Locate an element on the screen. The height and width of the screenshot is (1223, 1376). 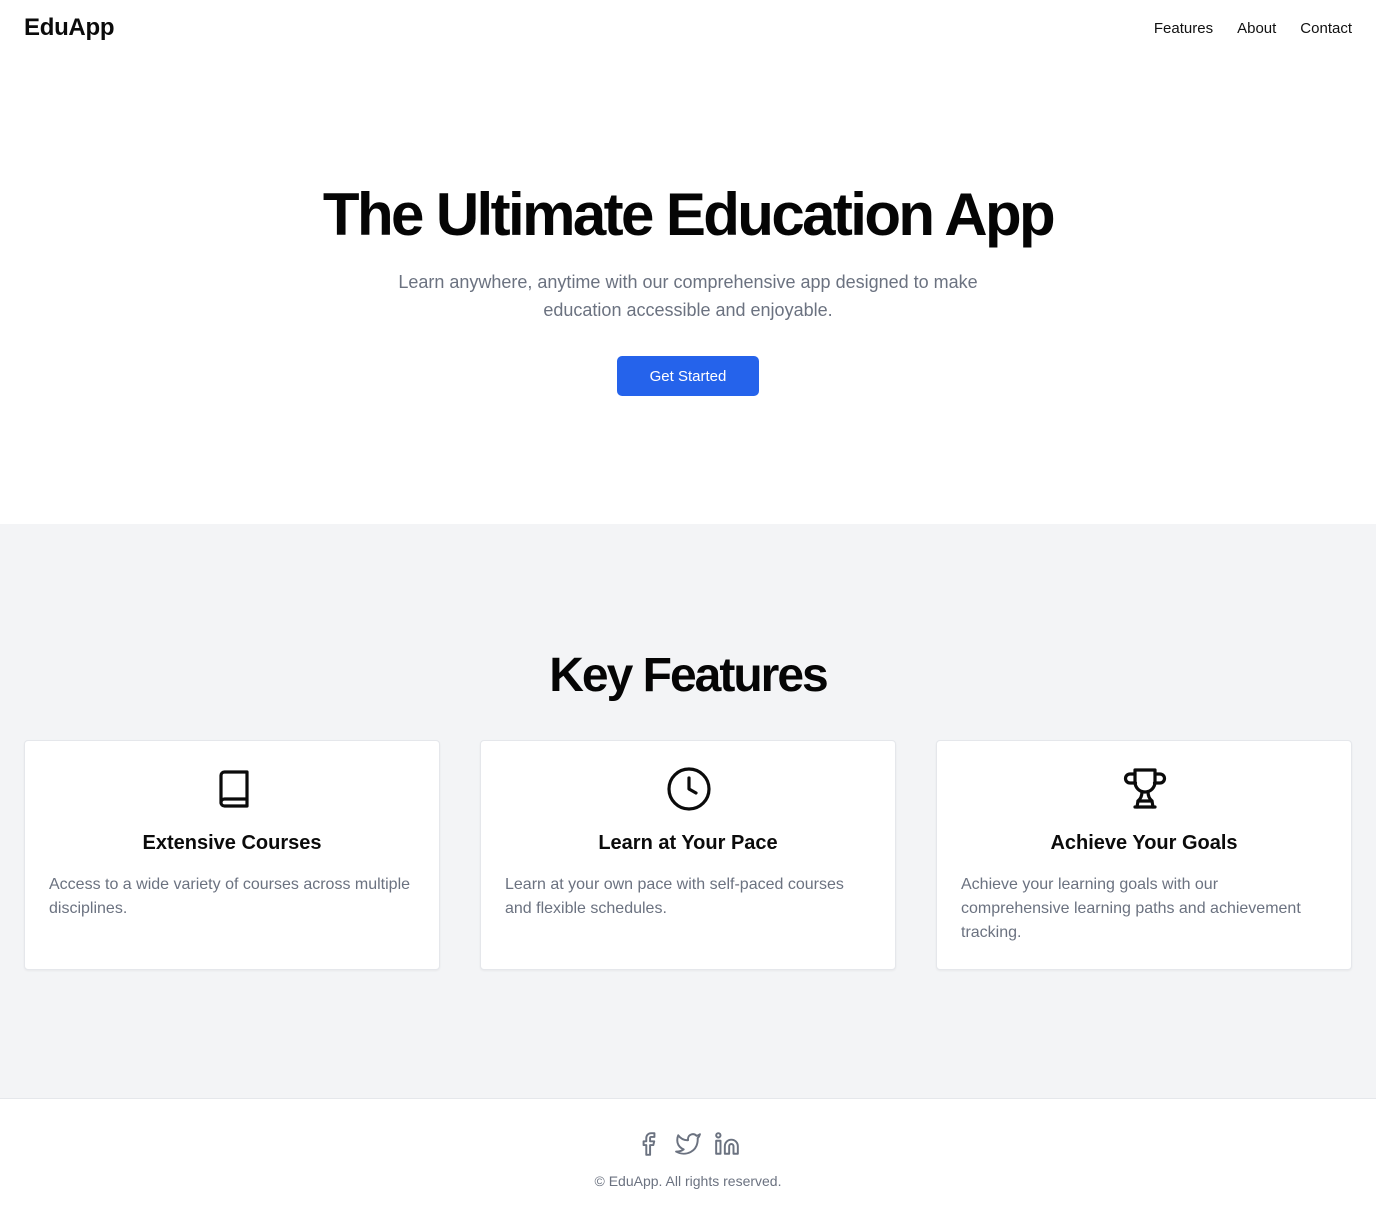
site-header: EduApp Features About Contact is located at coordinates (688, 28).